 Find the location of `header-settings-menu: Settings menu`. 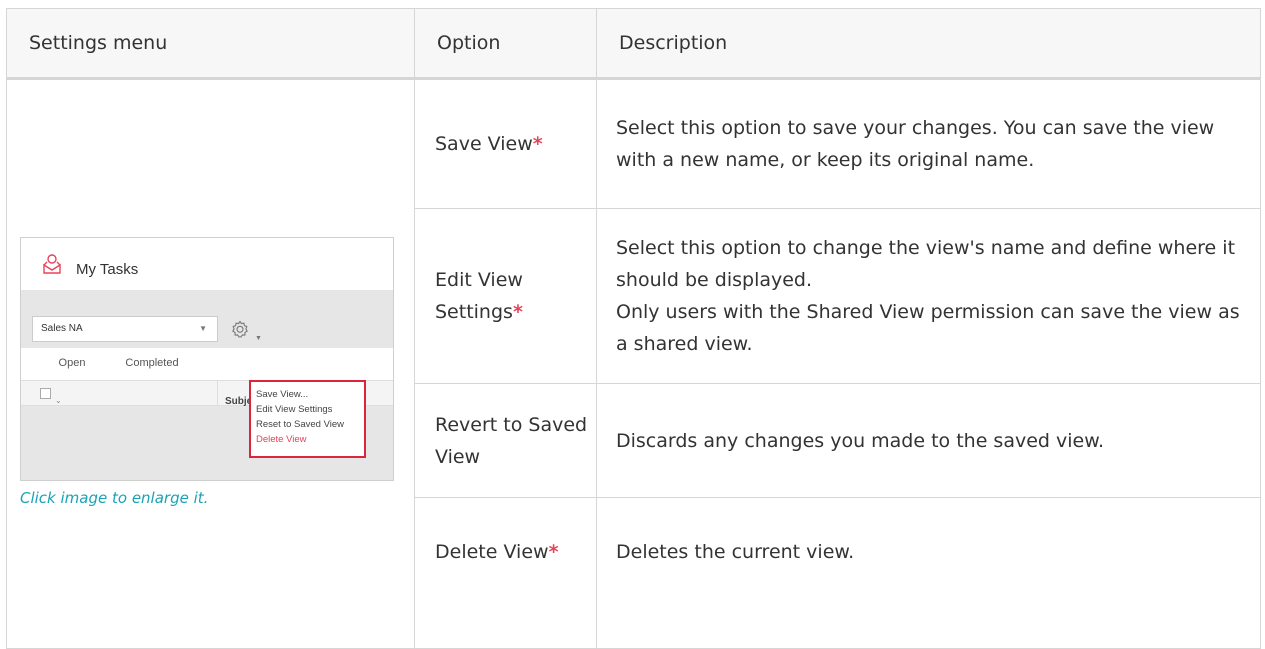

header-settings-menu: Settings menu is located at coordinates (210, 44).